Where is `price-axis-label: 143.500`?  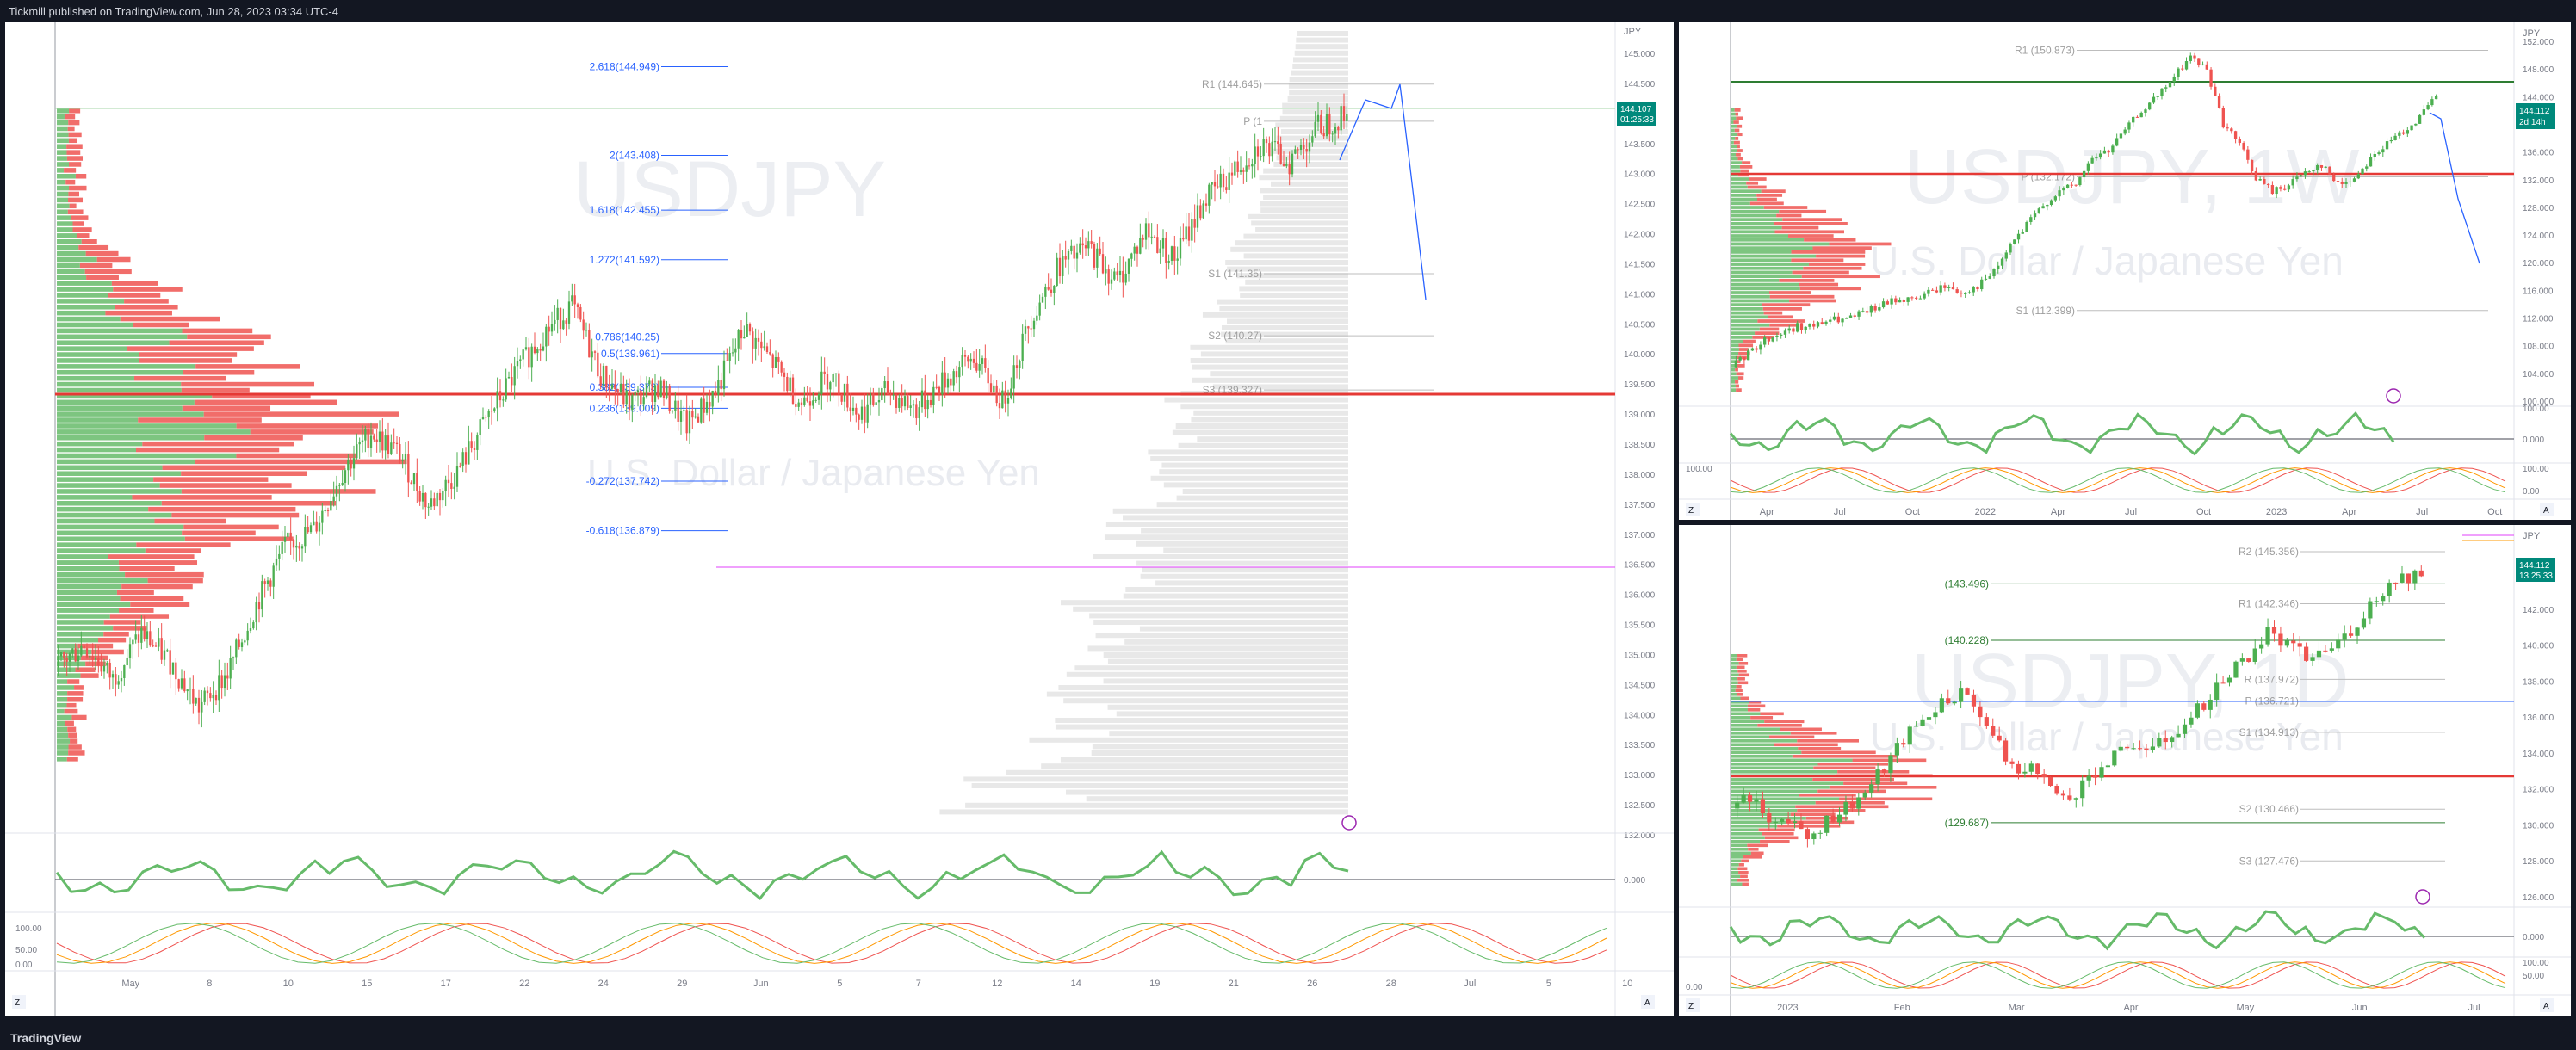 price-axis-label: 143.500 is located at coordinates (1640, 145).